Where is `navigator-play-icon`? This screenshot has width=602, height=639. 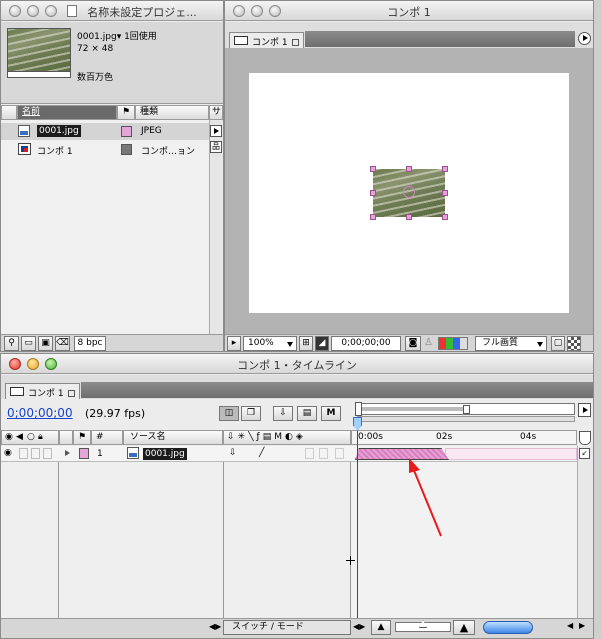 navigator-play-icon is located at coordinates (584, 410).